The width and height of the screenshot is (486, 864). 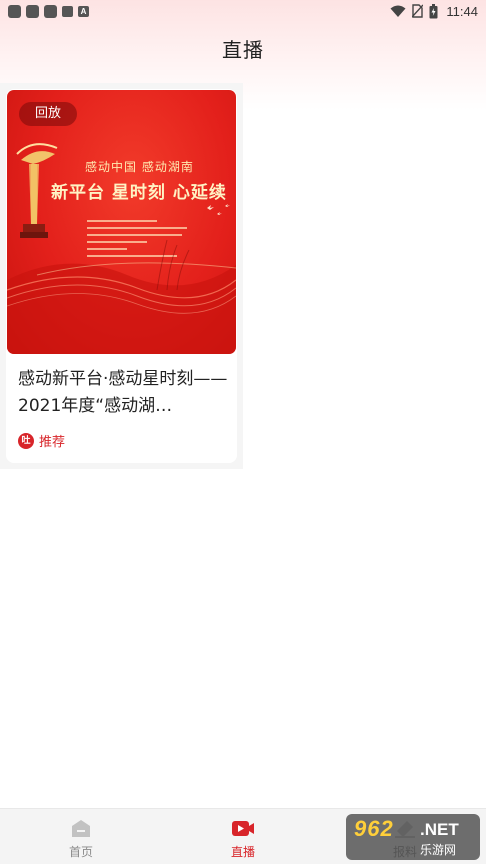 I want to click on live-camera-icon, so click(x=243, y=828).